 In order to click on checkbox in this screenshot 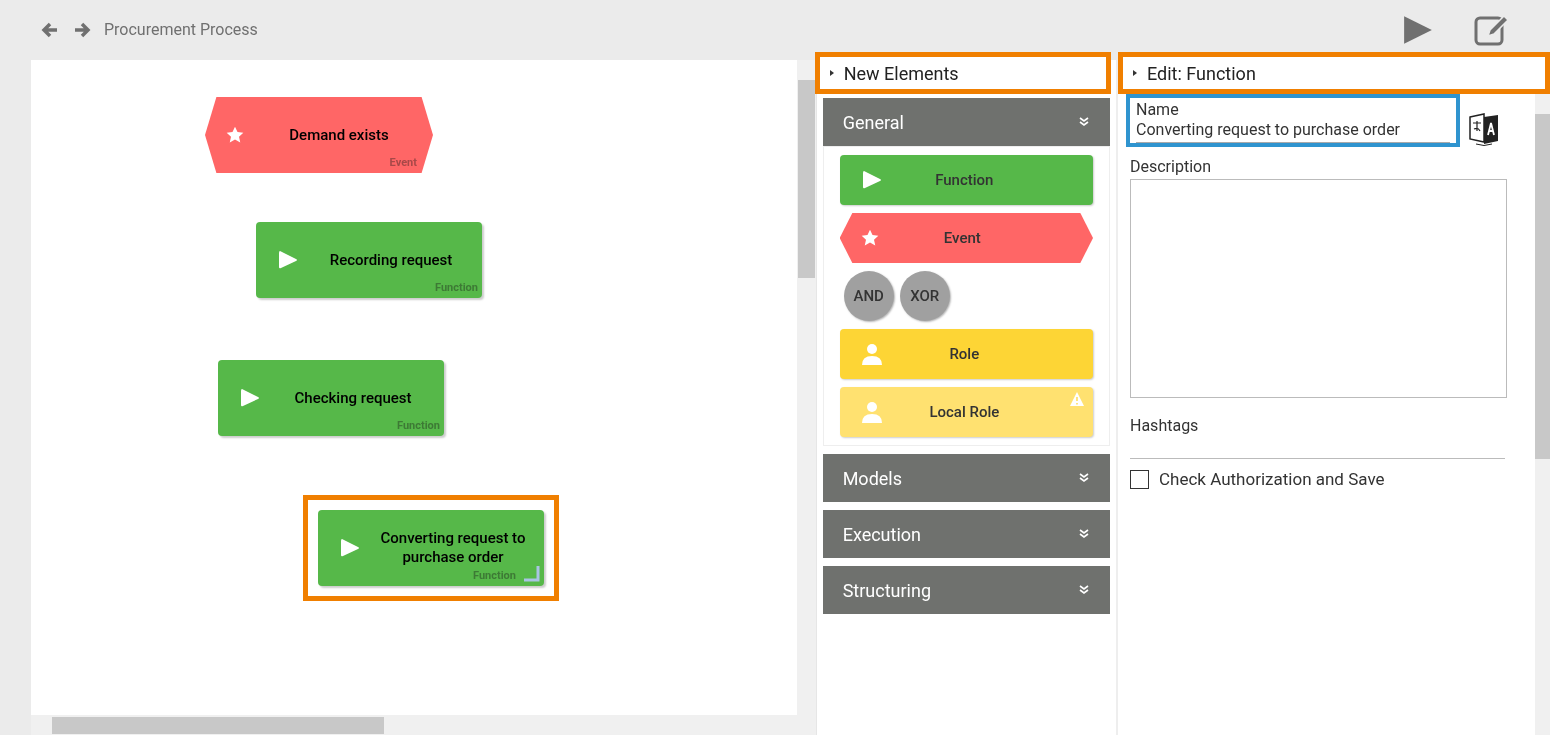, I will do `click(1139, 480)`.